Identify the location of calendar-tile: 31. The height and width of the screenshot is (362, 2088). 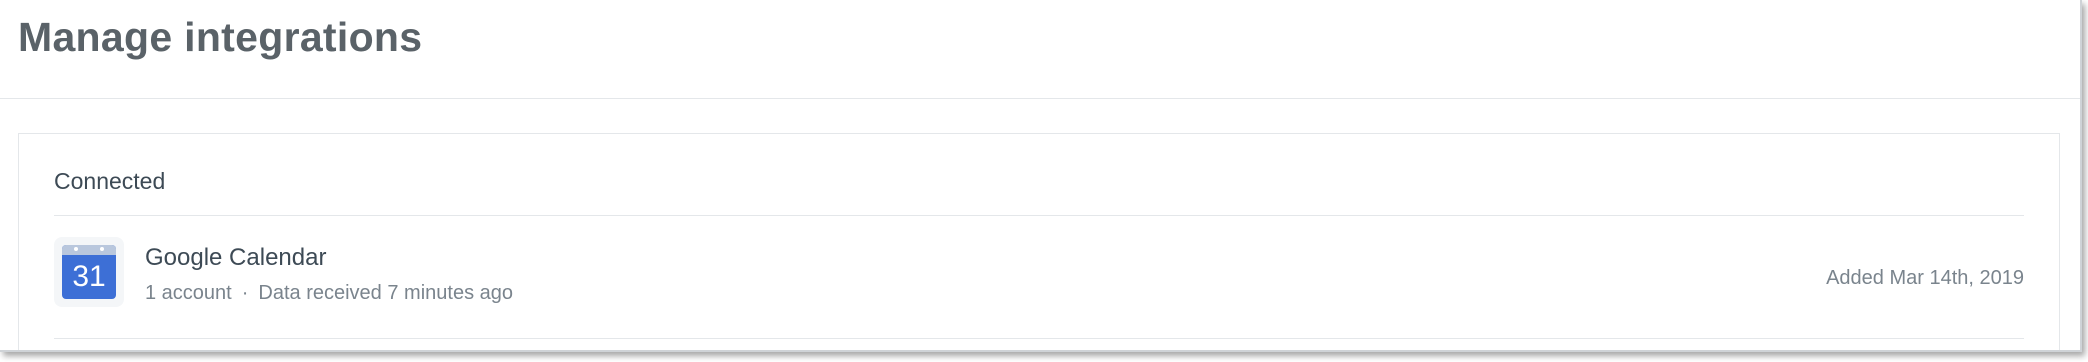
(89, 272).